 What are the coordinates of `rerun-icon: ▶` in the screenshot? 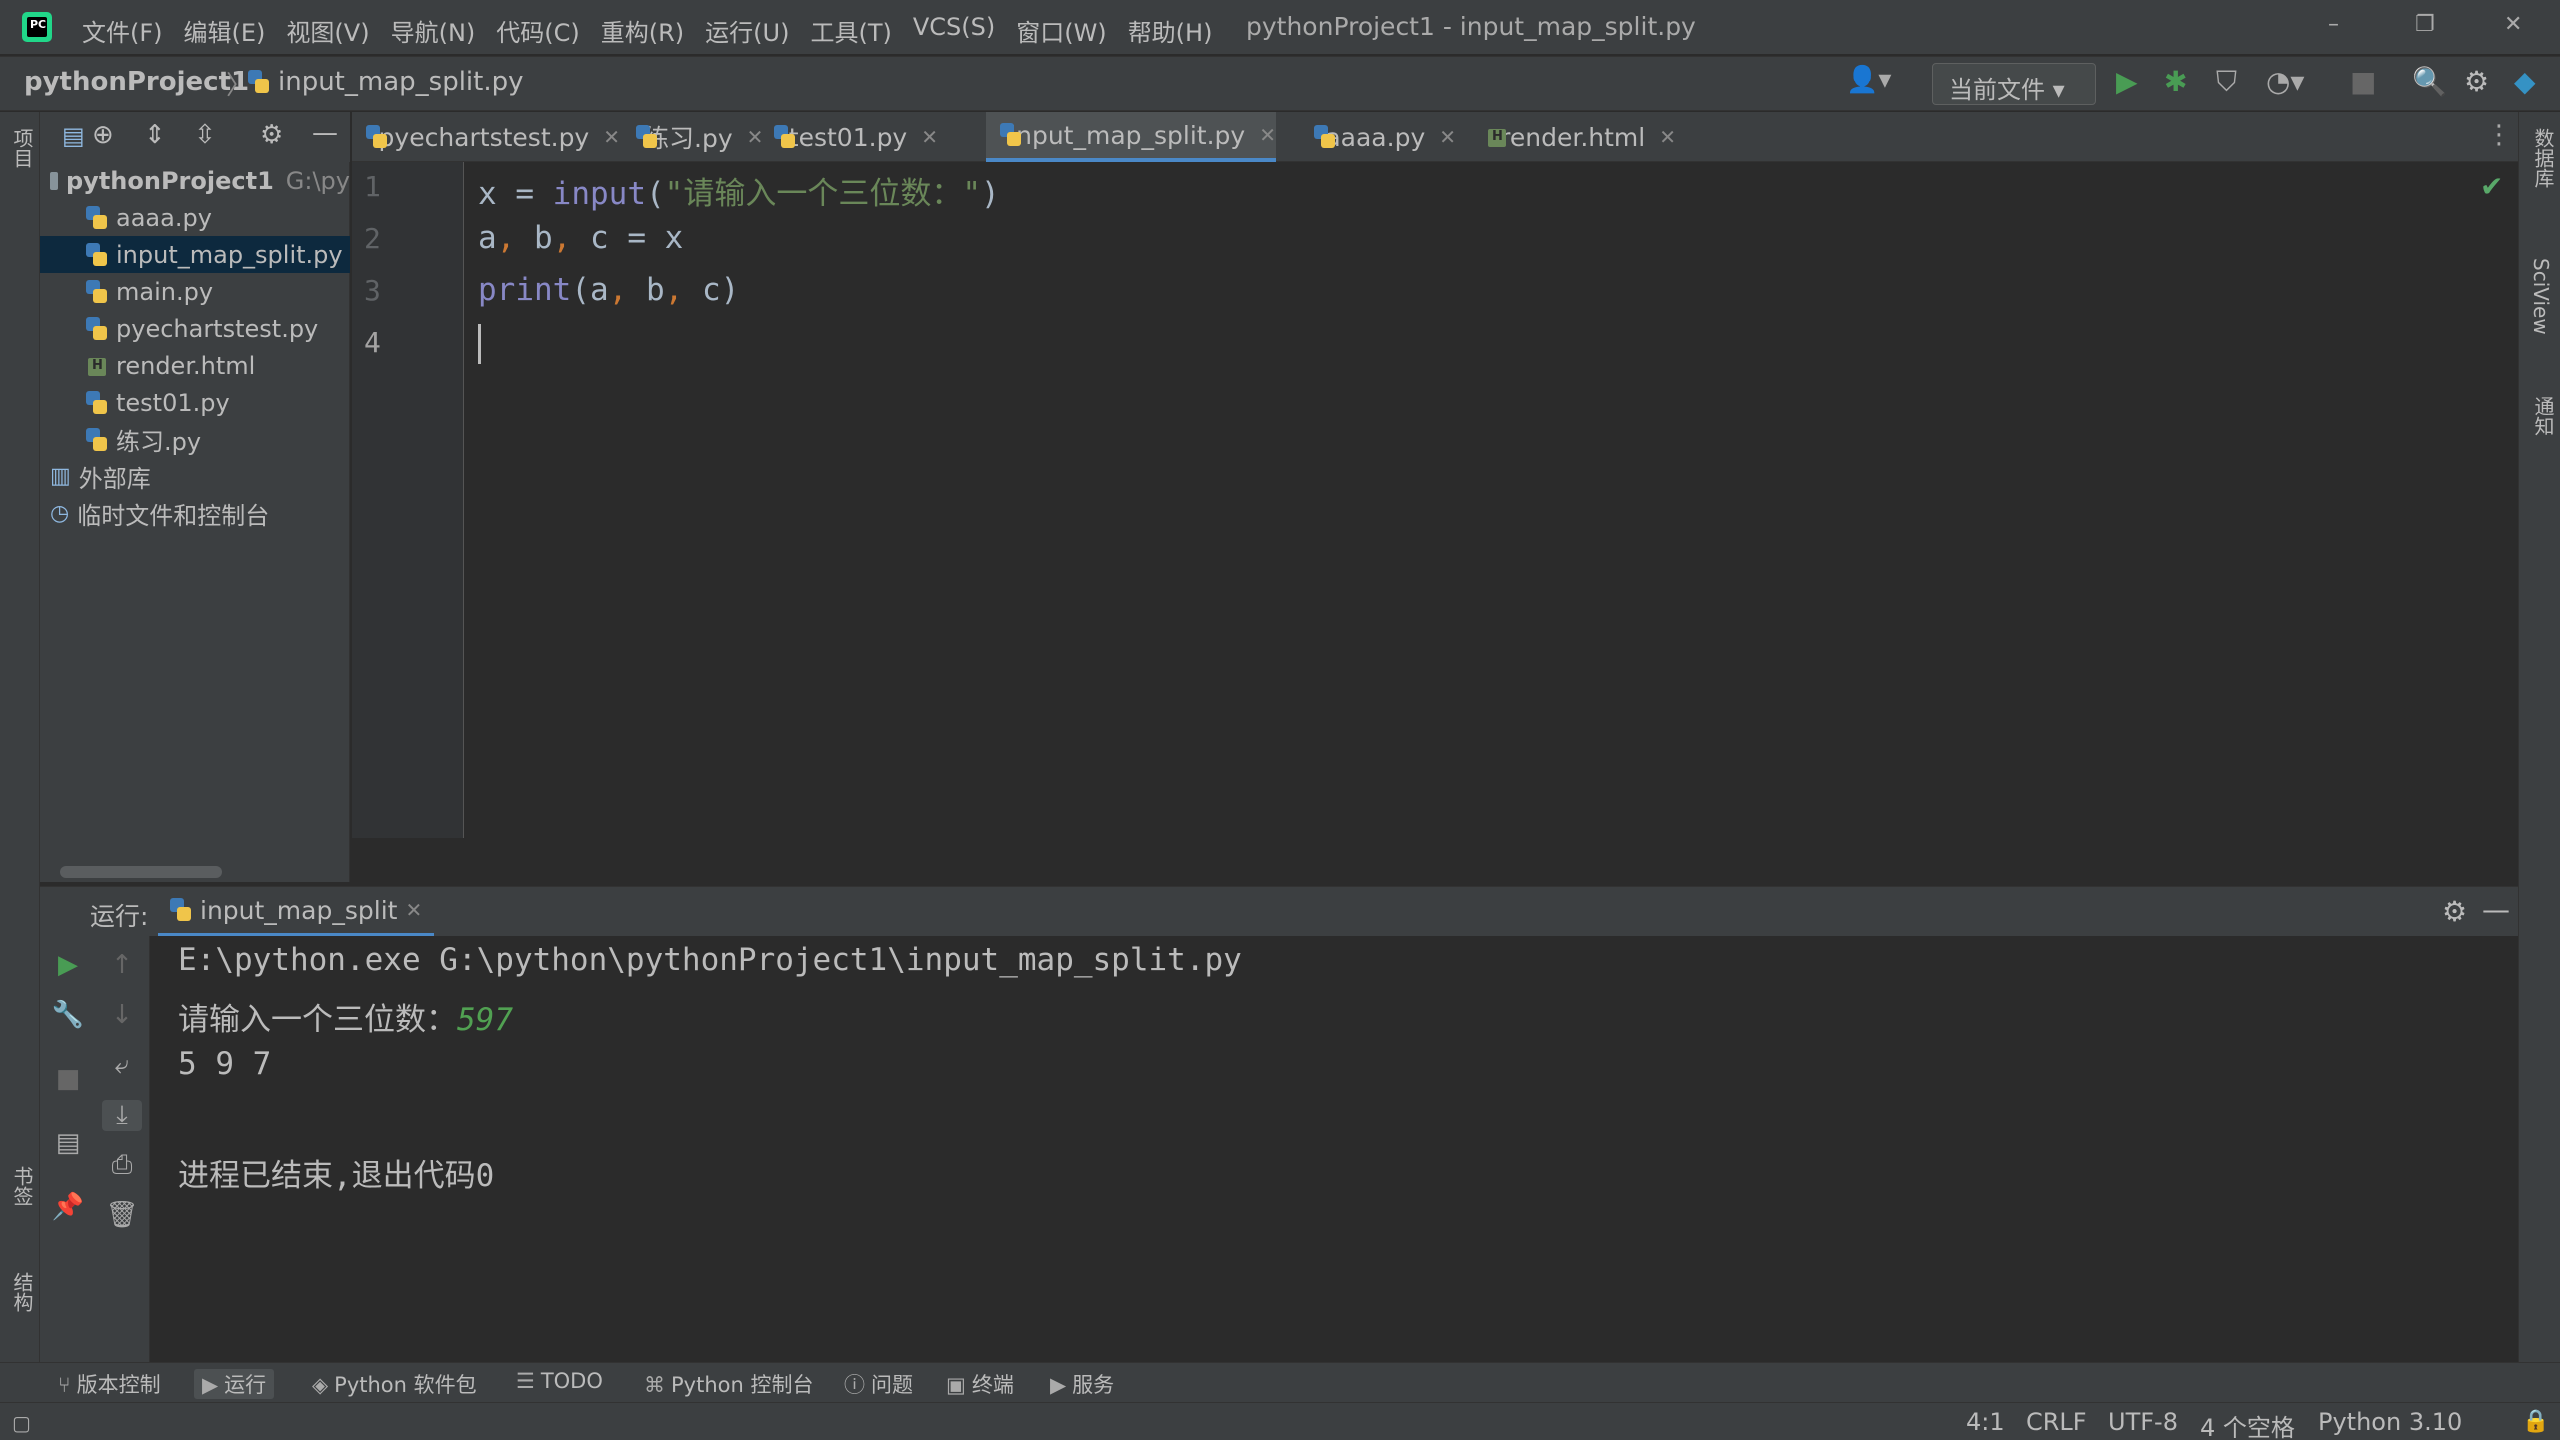 It's located at (68, 965).